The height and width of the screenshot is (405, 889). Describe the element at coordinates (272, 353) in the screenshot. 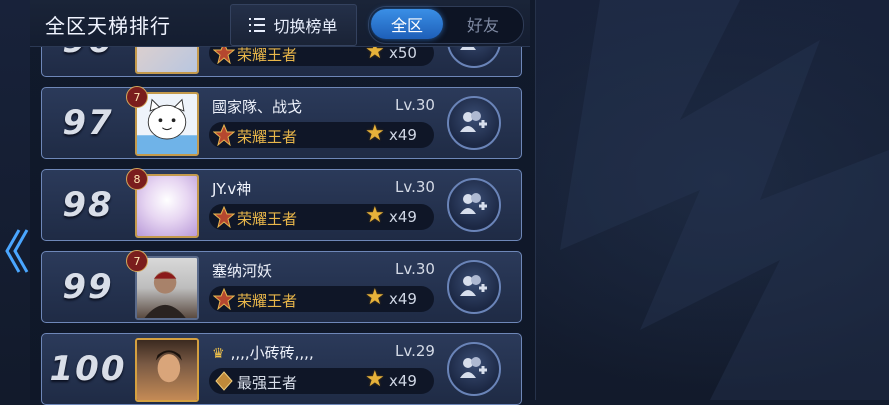

I see `player-name-text: ,,,,小砖砖,,,,` at that location.